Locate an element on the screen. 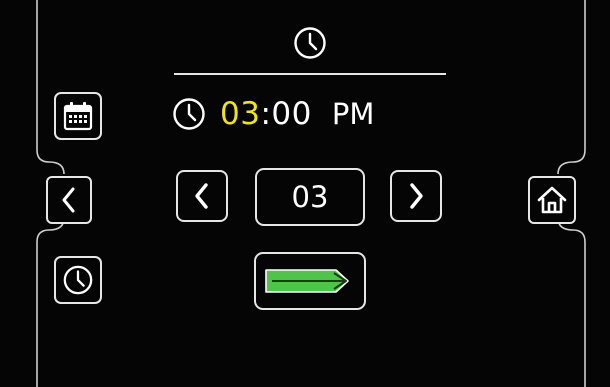 This screenshot has width=610, height=387. clock-settings-button is located at coordinates (78, 280).